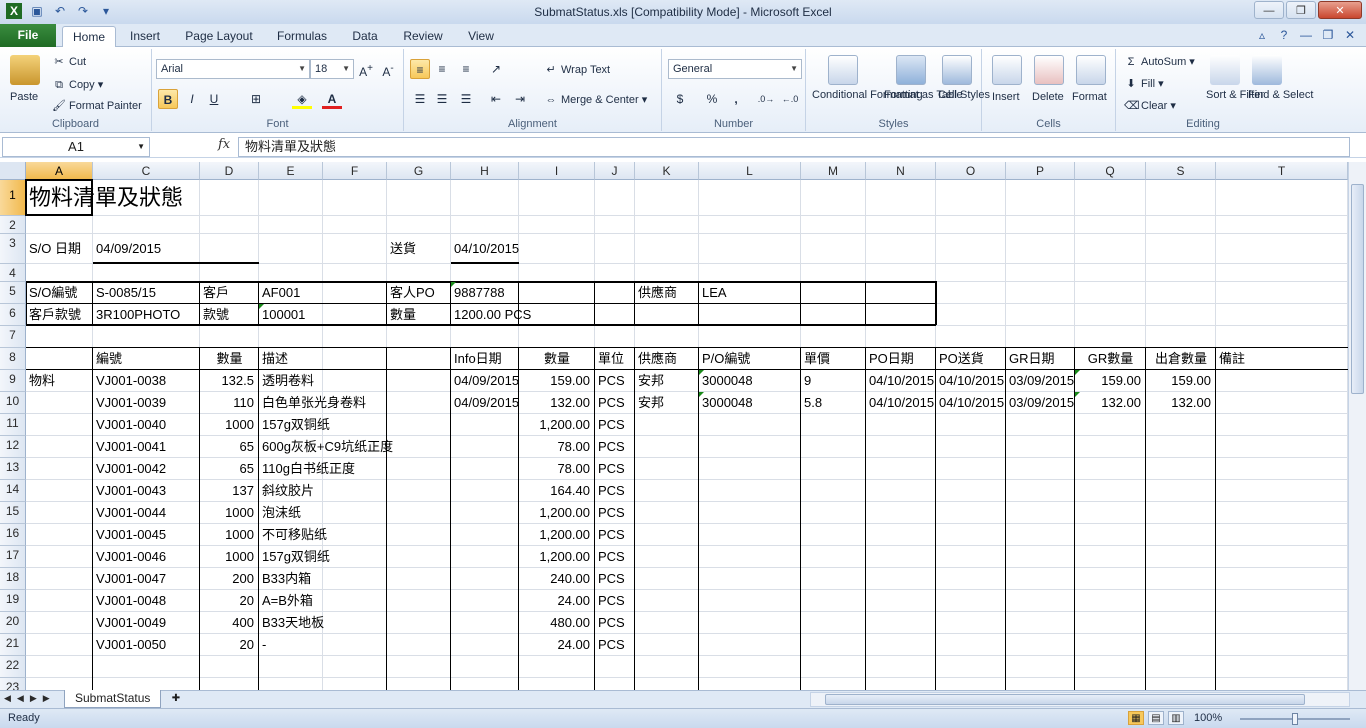 The height and width of the screenshot is (728, 1366). Describe the element at coordinates (1178, 403) in the screenshot. I see `item-out-qty: 132.00` at that location.